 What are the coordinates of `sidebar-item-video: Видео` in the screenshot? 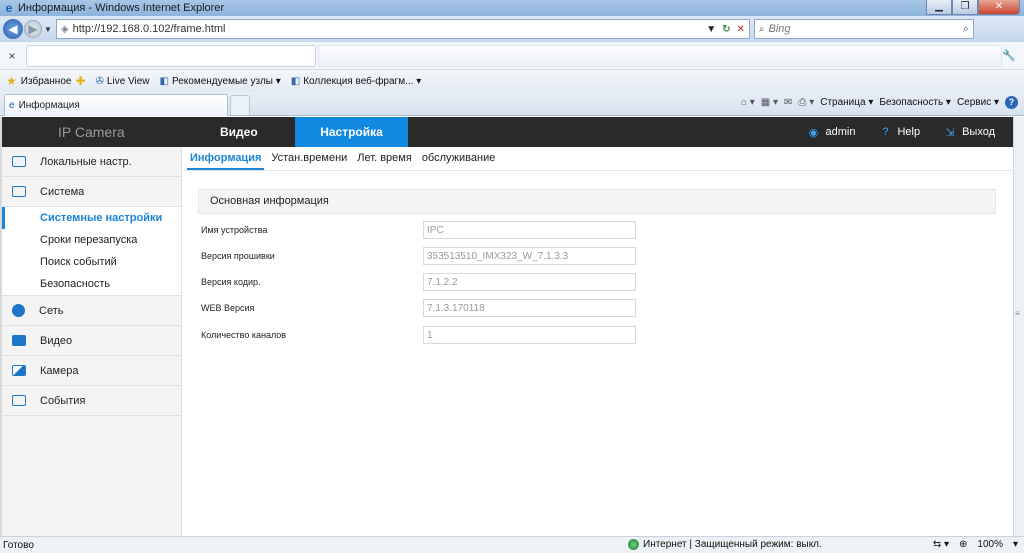 It's located at (91, 341).